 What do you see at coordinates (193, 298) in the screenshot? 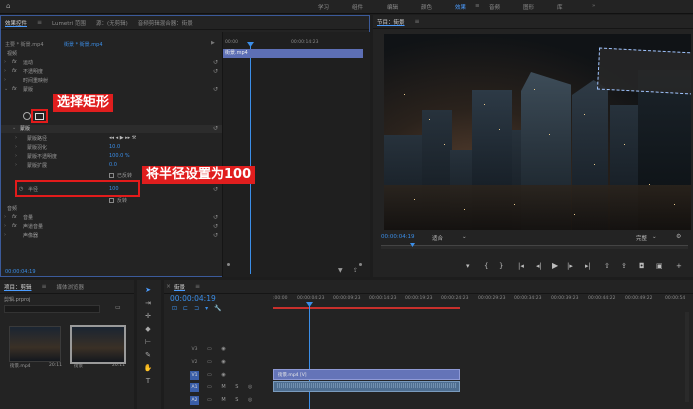
I see `timeline-timecode: 00:00:04:19` at bounding box center [193, 298].